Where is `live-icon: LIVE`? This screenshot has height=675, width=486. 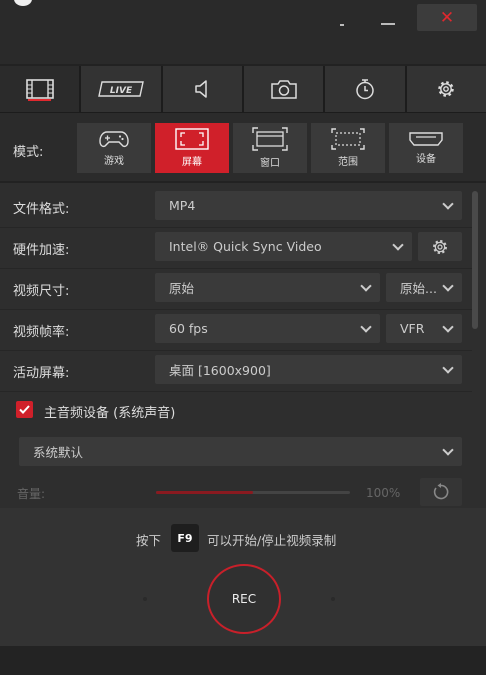 live-icon: LIVE is located at coordinates (121, 89).